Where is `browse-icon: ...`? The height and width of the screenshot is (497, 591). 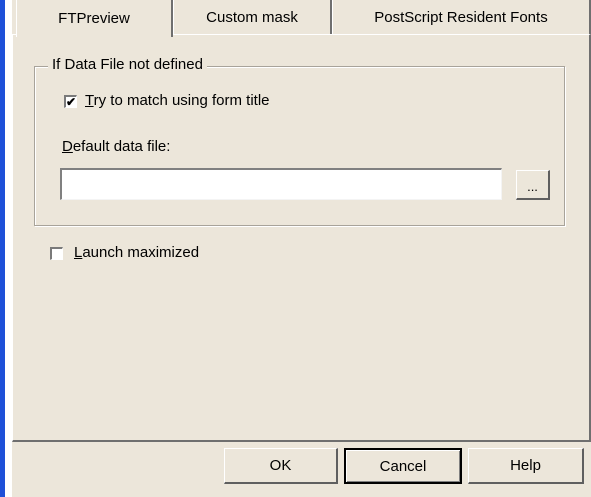
browse-icon: ... is located at coordinates (532, 186).